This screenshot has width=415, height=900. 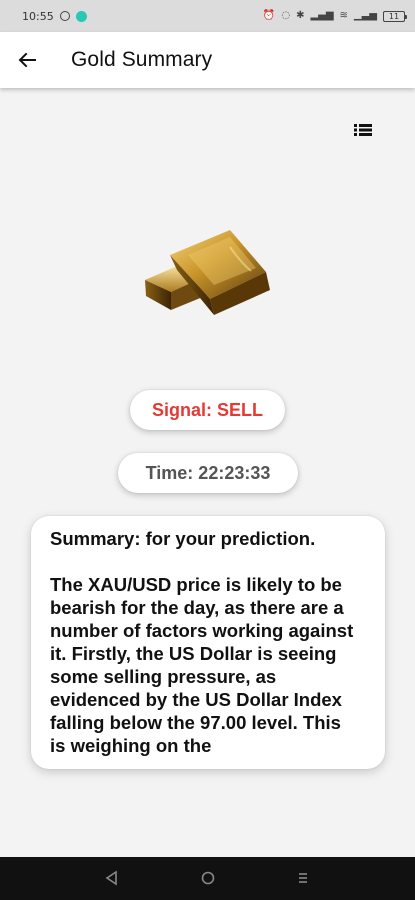 I want to click on signal-icon: ▂▄▆, so click(x=322, y=15).